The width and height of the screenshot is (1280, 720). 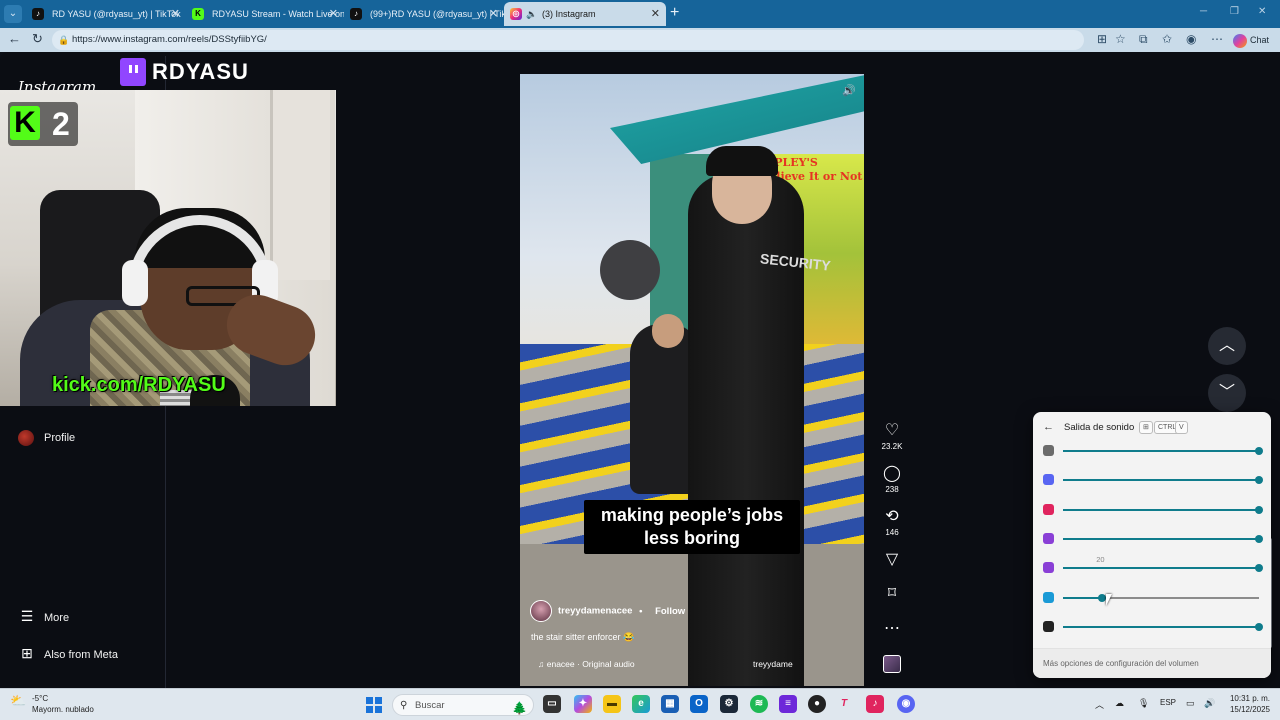 What do you see at coordinates (541, 611) in the screenshot?
I see `author-avatar` at bounding box center [541, 611].